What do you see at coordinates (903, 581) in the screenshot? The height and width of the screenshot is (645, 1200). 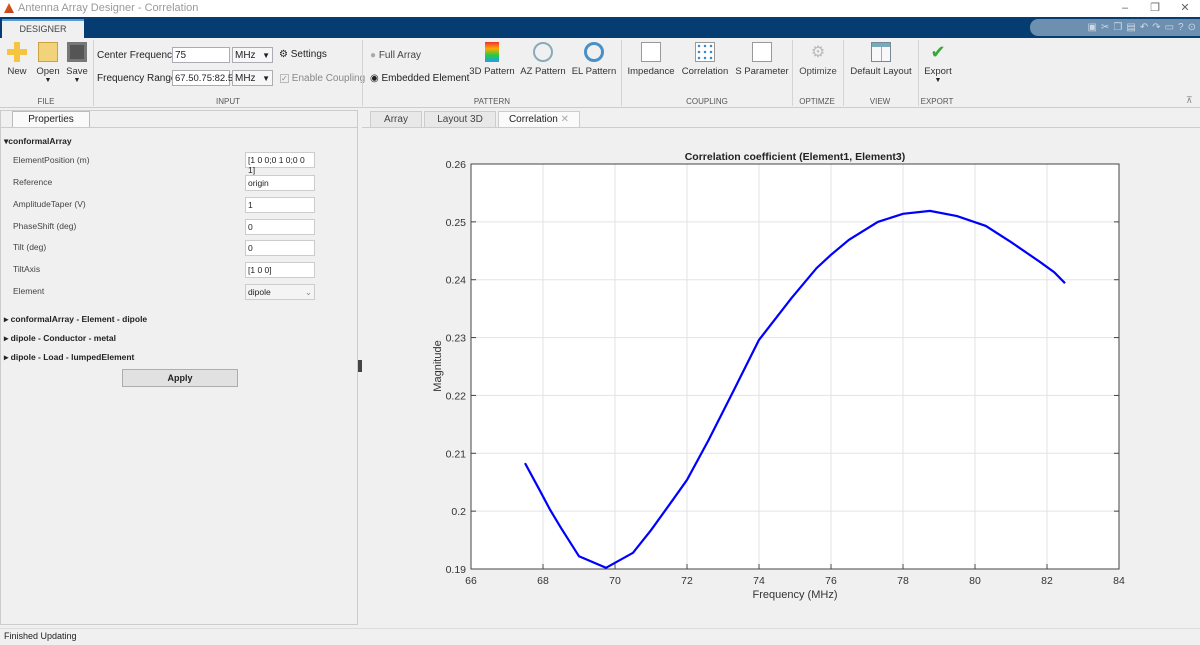 I see `x-tick-label: 78` at bounding box center [903, 581].